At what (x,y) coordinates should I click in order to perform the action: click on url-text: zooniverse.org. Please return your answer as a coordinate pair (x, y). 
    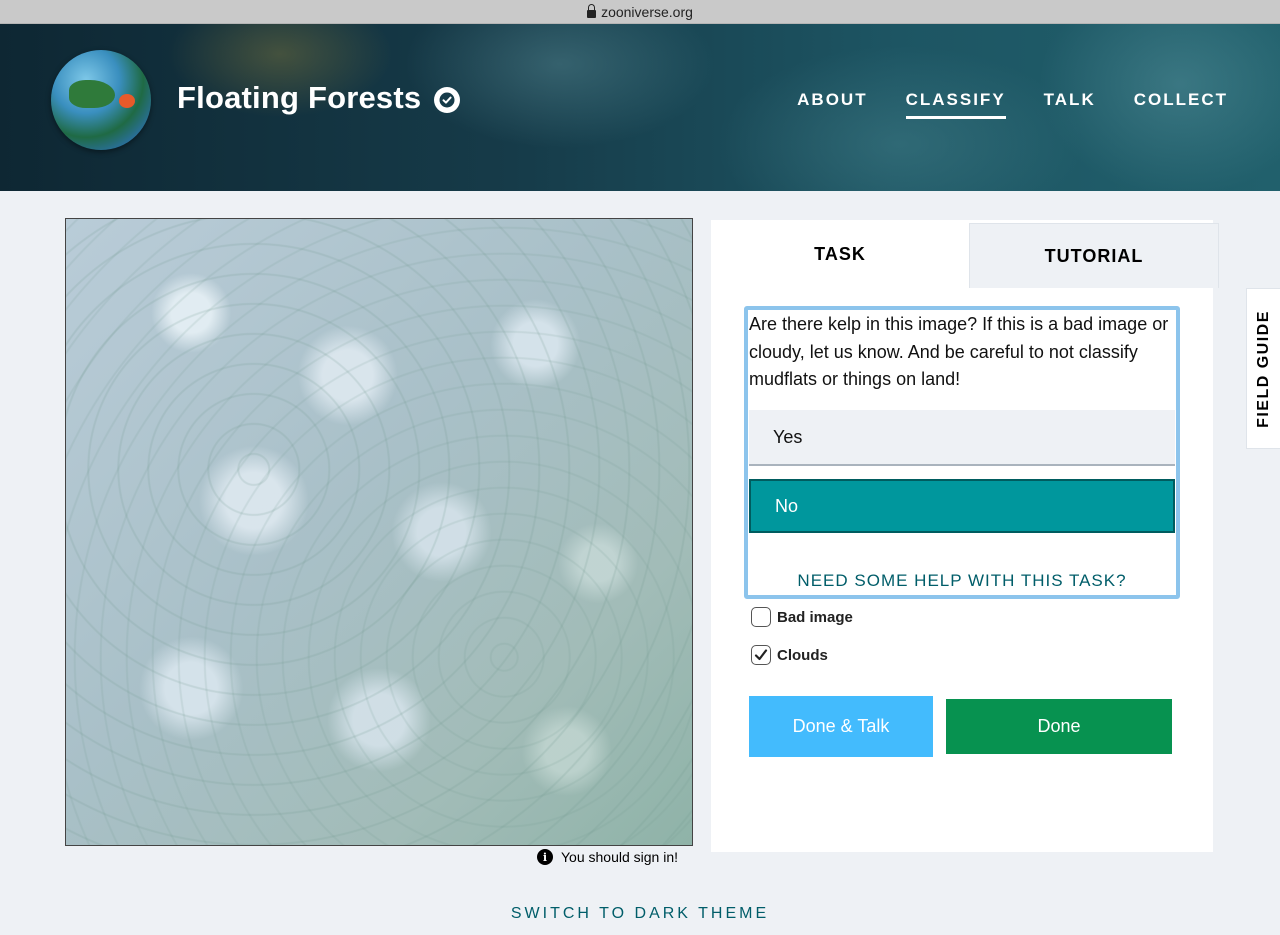
    Looking at the image, I should click on (647, 11).